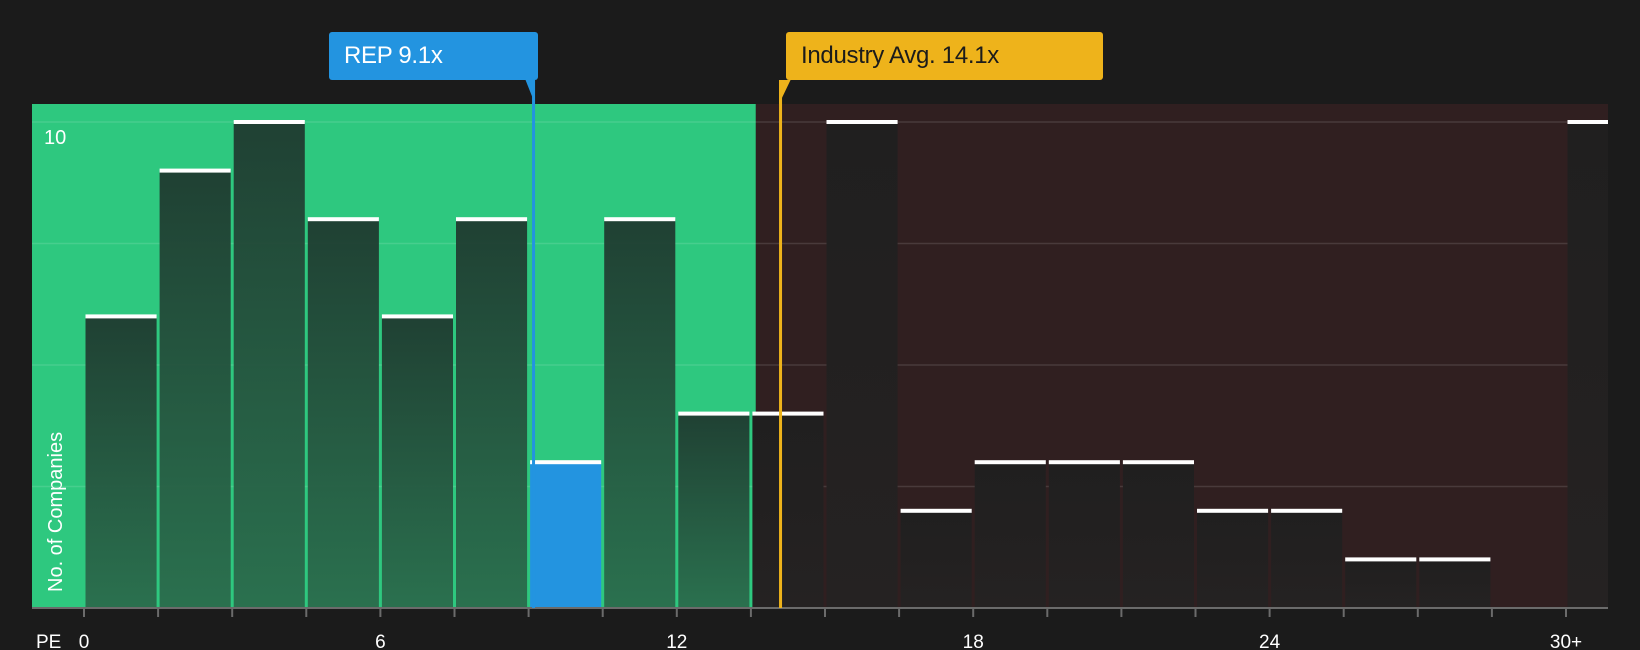 This screenshot has height=650, width=1640. Describe the element at coordinates (48, 641) in the screenshot. I see `x-axis-label: PE` at that location.